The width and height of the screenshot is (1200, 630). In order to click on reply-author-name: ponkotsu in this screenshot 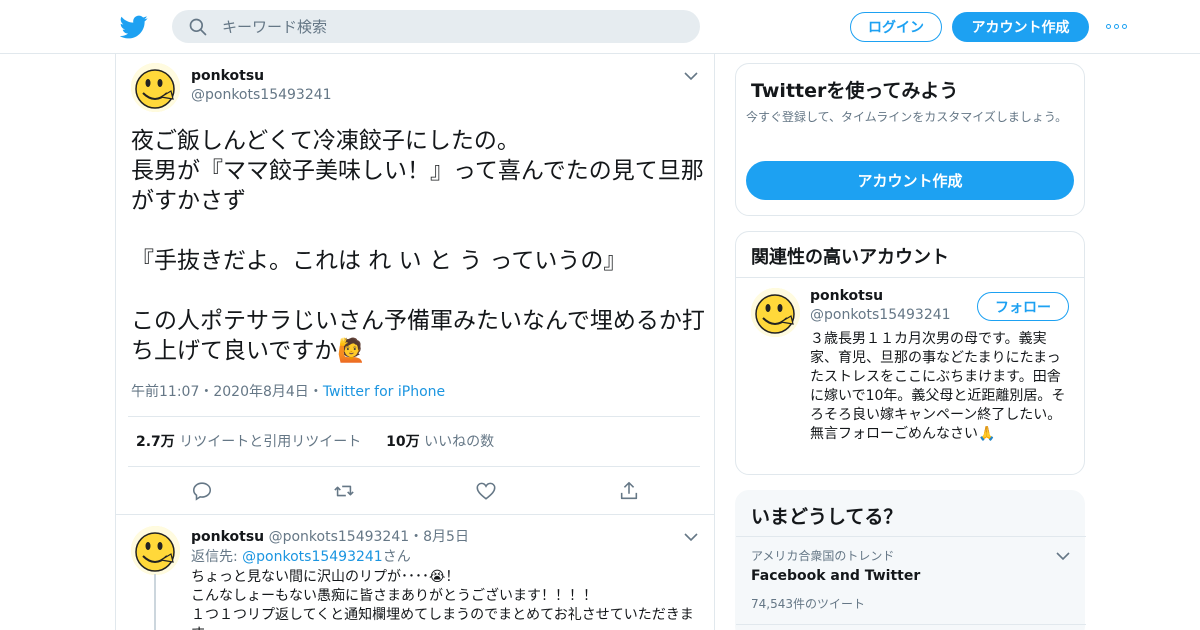, I will do `click(227, 537)`.